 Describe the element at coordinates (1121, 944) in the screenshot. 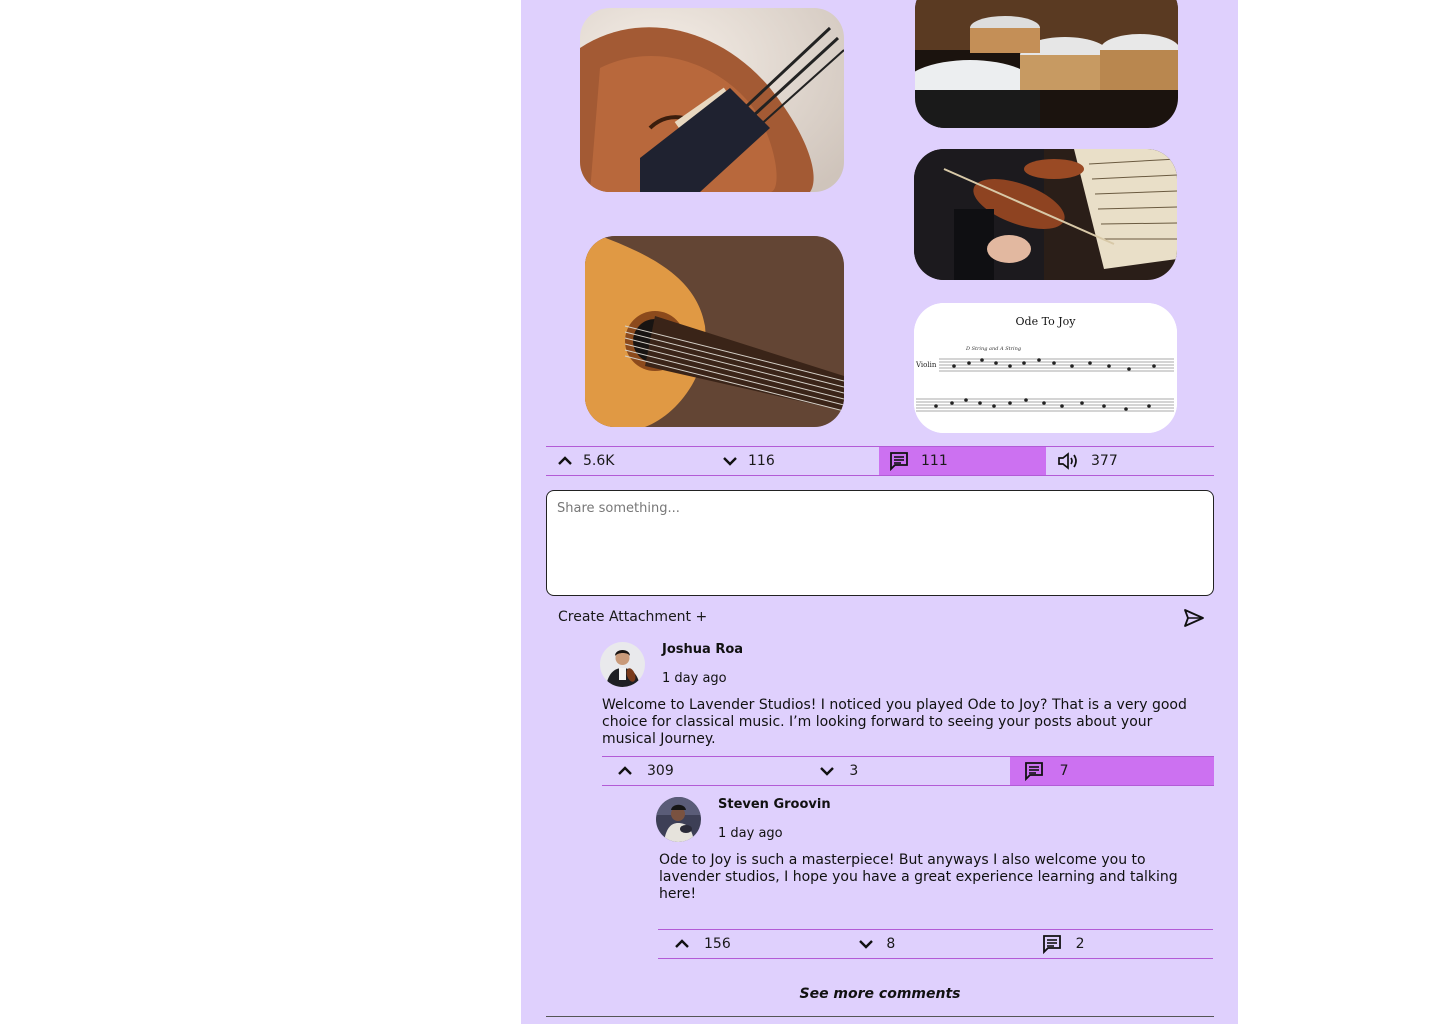

I see `replies-button: 2` at that location.